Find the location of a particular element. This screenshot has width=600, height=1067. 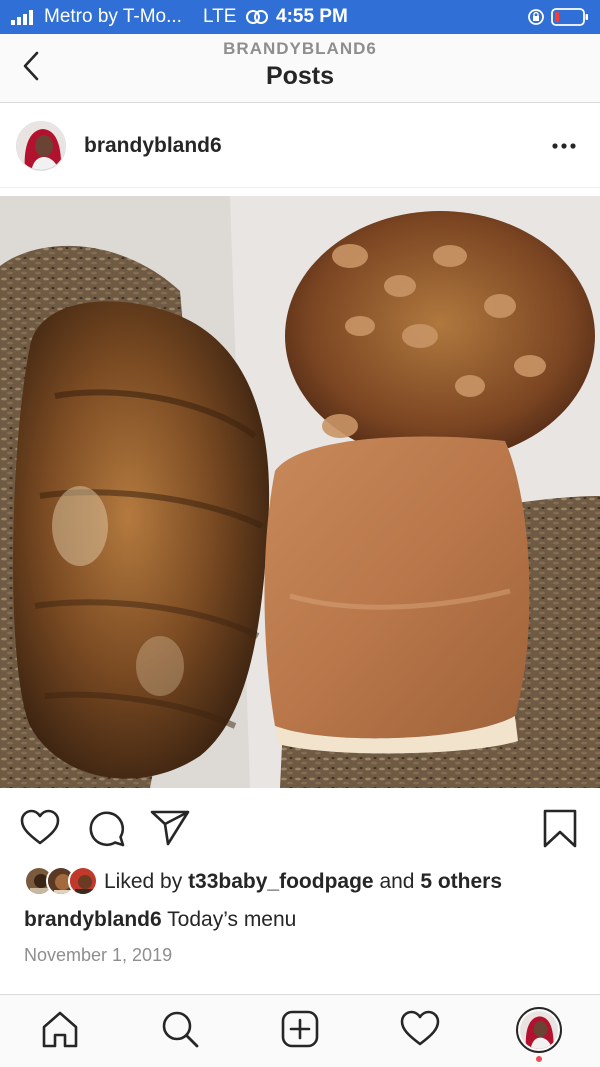

page-title: Posts is located at coordinates (300, 76).